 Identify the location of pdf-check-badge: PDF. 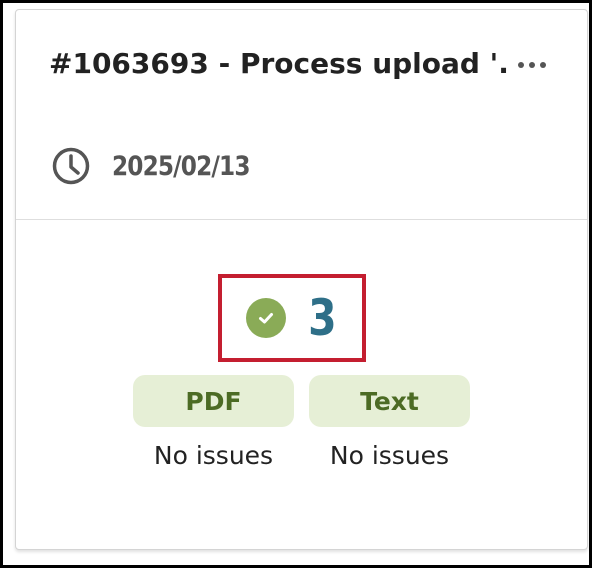
(213, 401).